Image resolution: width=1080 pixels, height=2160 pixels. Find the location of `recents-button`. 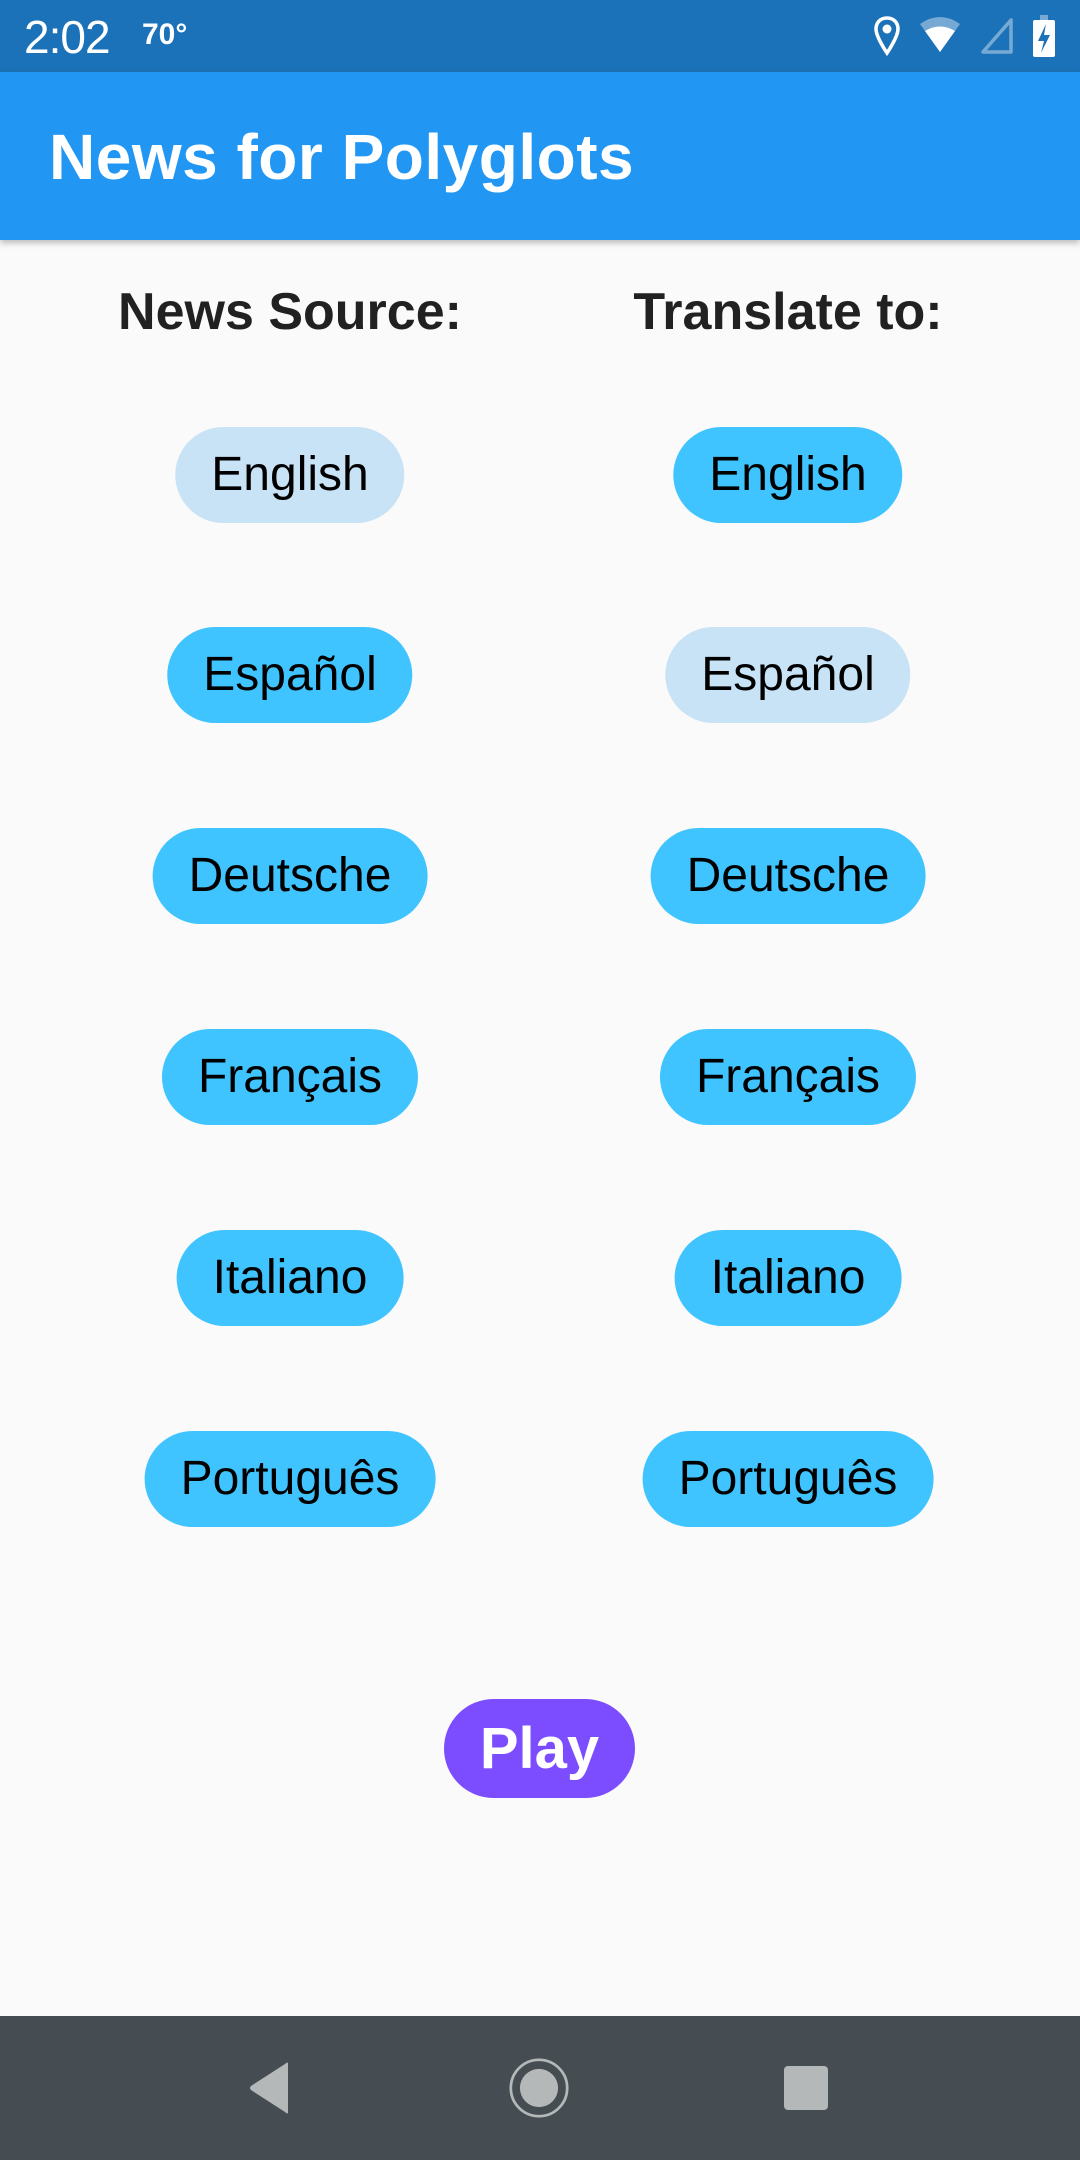

recents-button is located at coordinates (806, 2088).